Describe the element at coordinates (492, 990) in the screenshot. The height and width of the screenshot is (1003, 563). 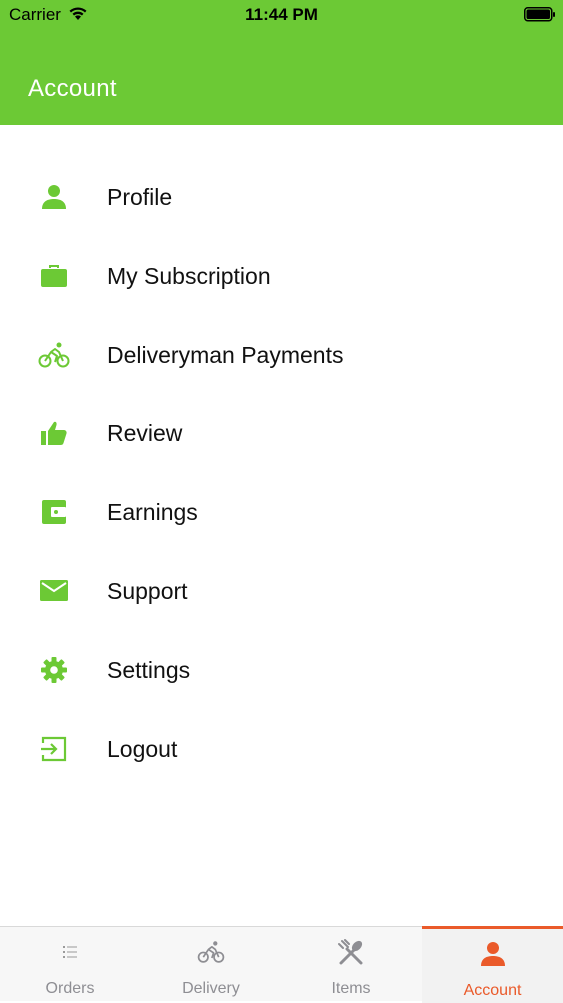
I see `tab-label: Account` at that location.